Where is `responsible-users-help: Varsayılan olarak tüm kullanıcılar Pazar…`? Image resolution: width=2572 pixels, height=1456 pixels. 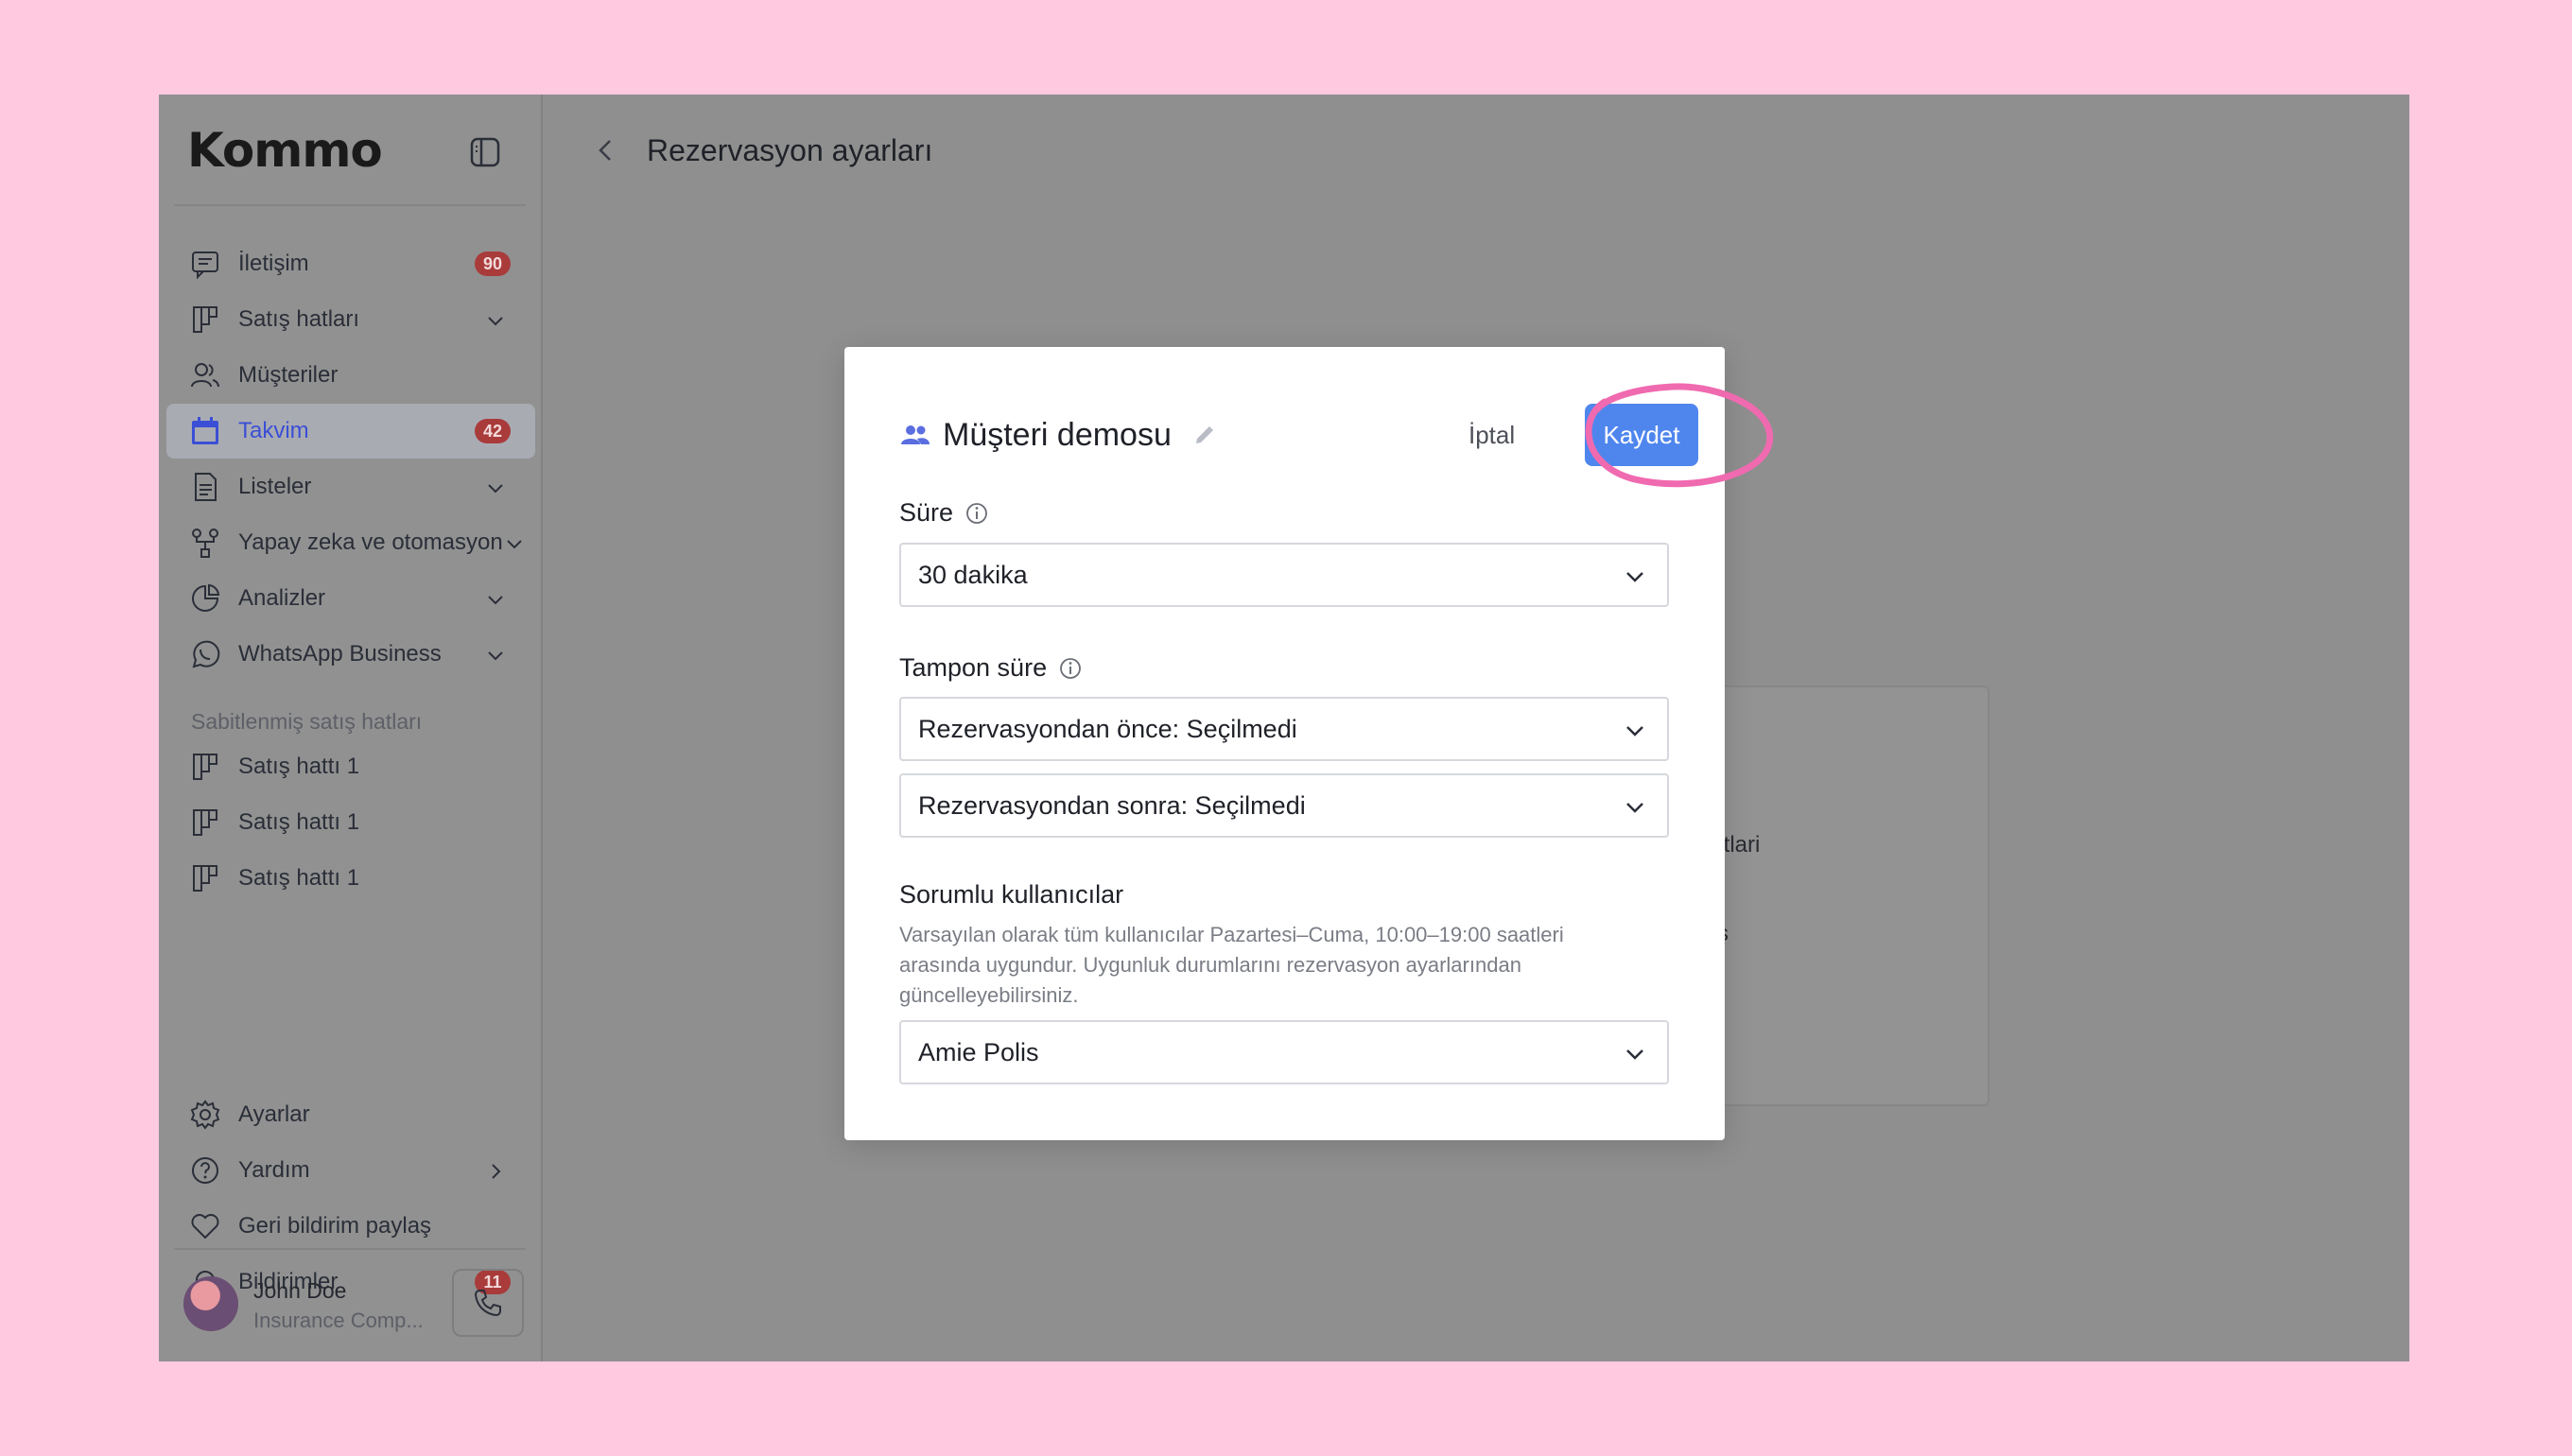 responsible-users-help: Varsayılan olarak tüm kullanıcılar Pazar… is located at coordinates (1231, 965).